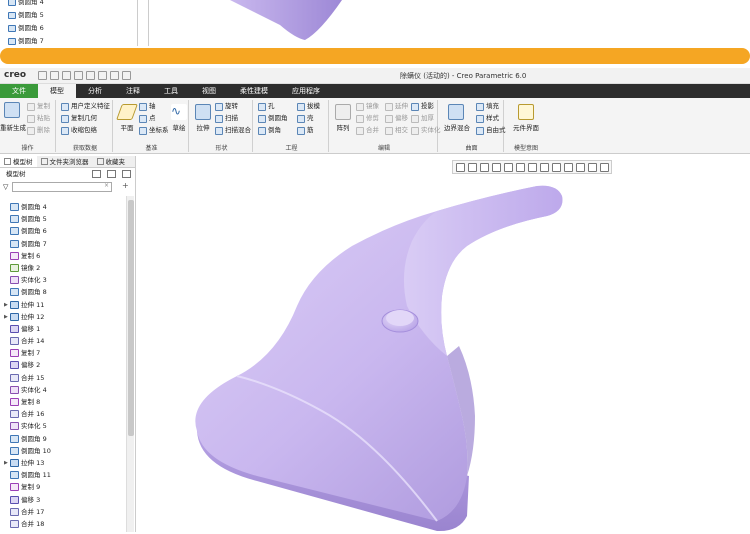 The image size is (750, 534). What do you see at coordinates (203, 112) in the screenshot?
I see `extrude-icon` at bounding box center [203, 112].